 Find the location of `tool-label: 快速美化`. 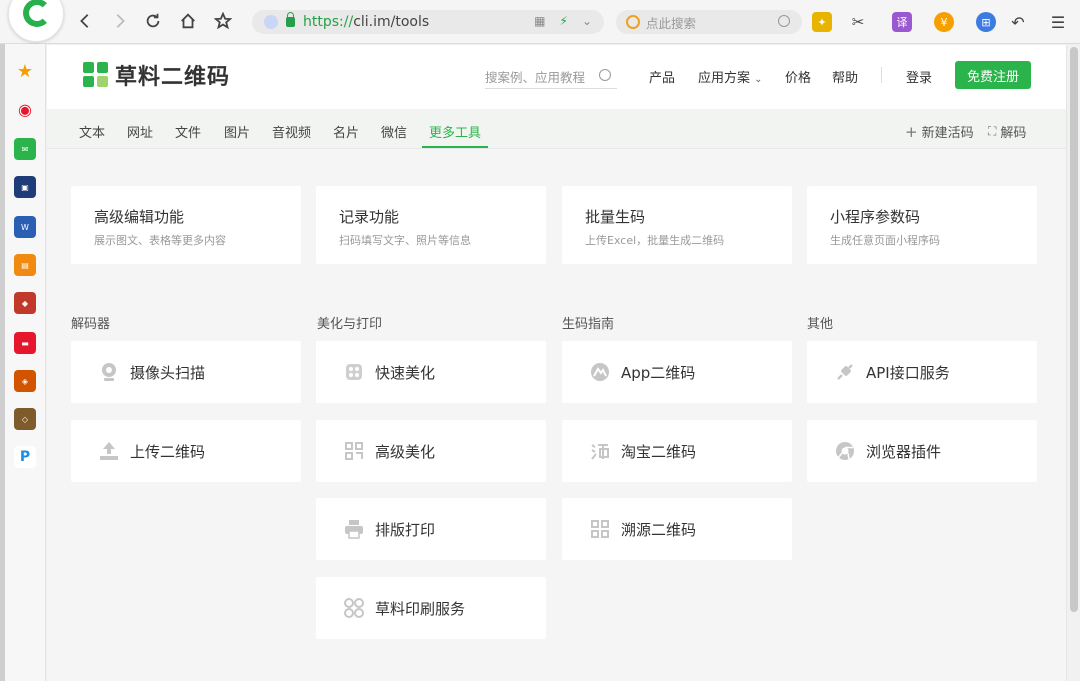

tool-label: 快速美化 is located at coordinates (405, 372).